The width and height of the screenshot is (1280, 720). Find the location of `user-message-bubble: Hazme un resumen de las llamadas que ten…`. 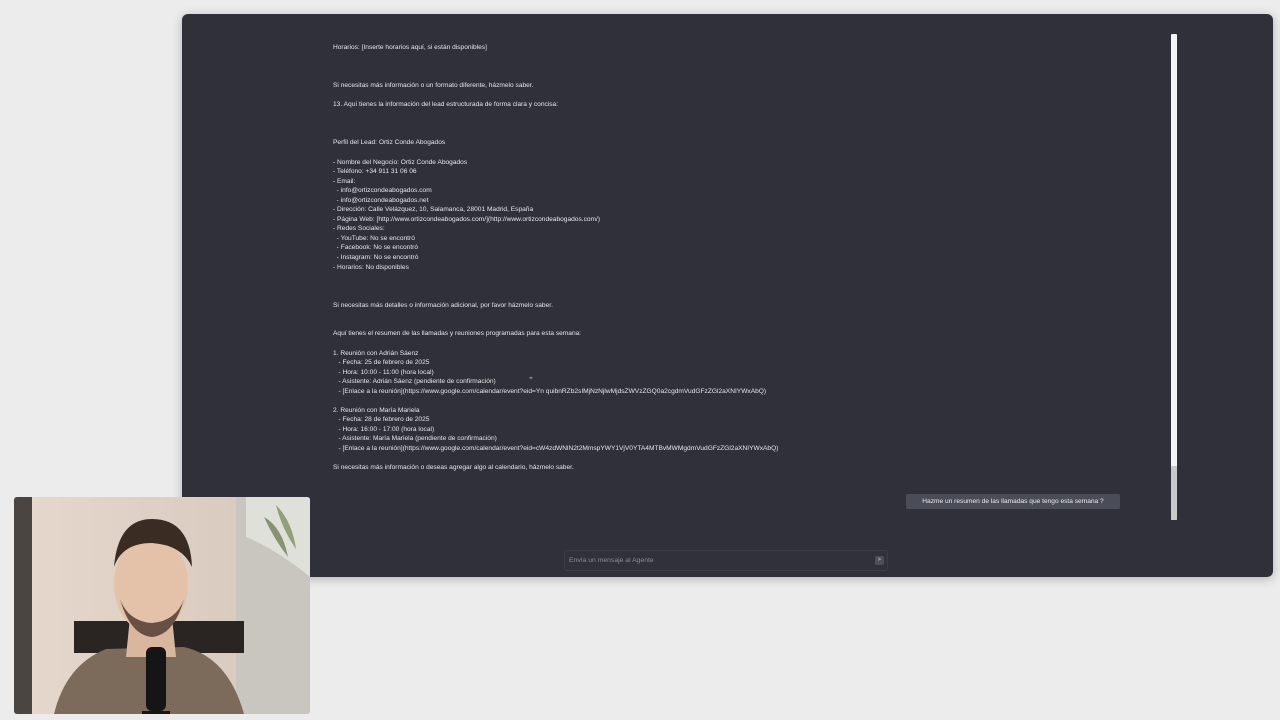

user-message-bubble: Hazme un resumen de las llamadas que ten… is located at coordinates (1013, 501).